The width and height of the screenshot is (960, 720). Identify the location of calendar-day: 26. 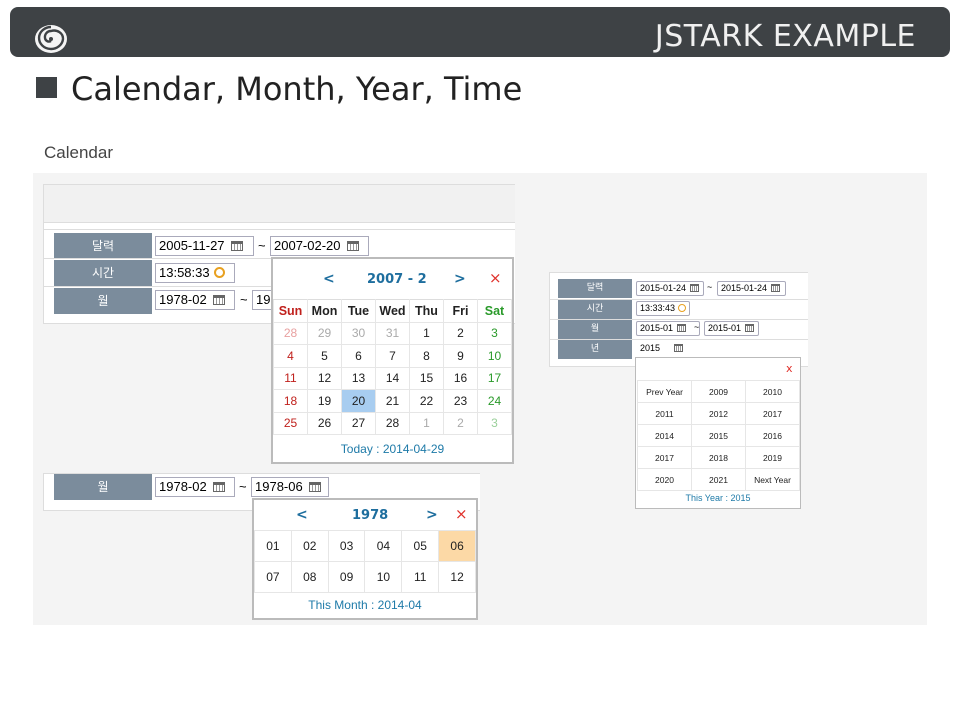
(324, 423).